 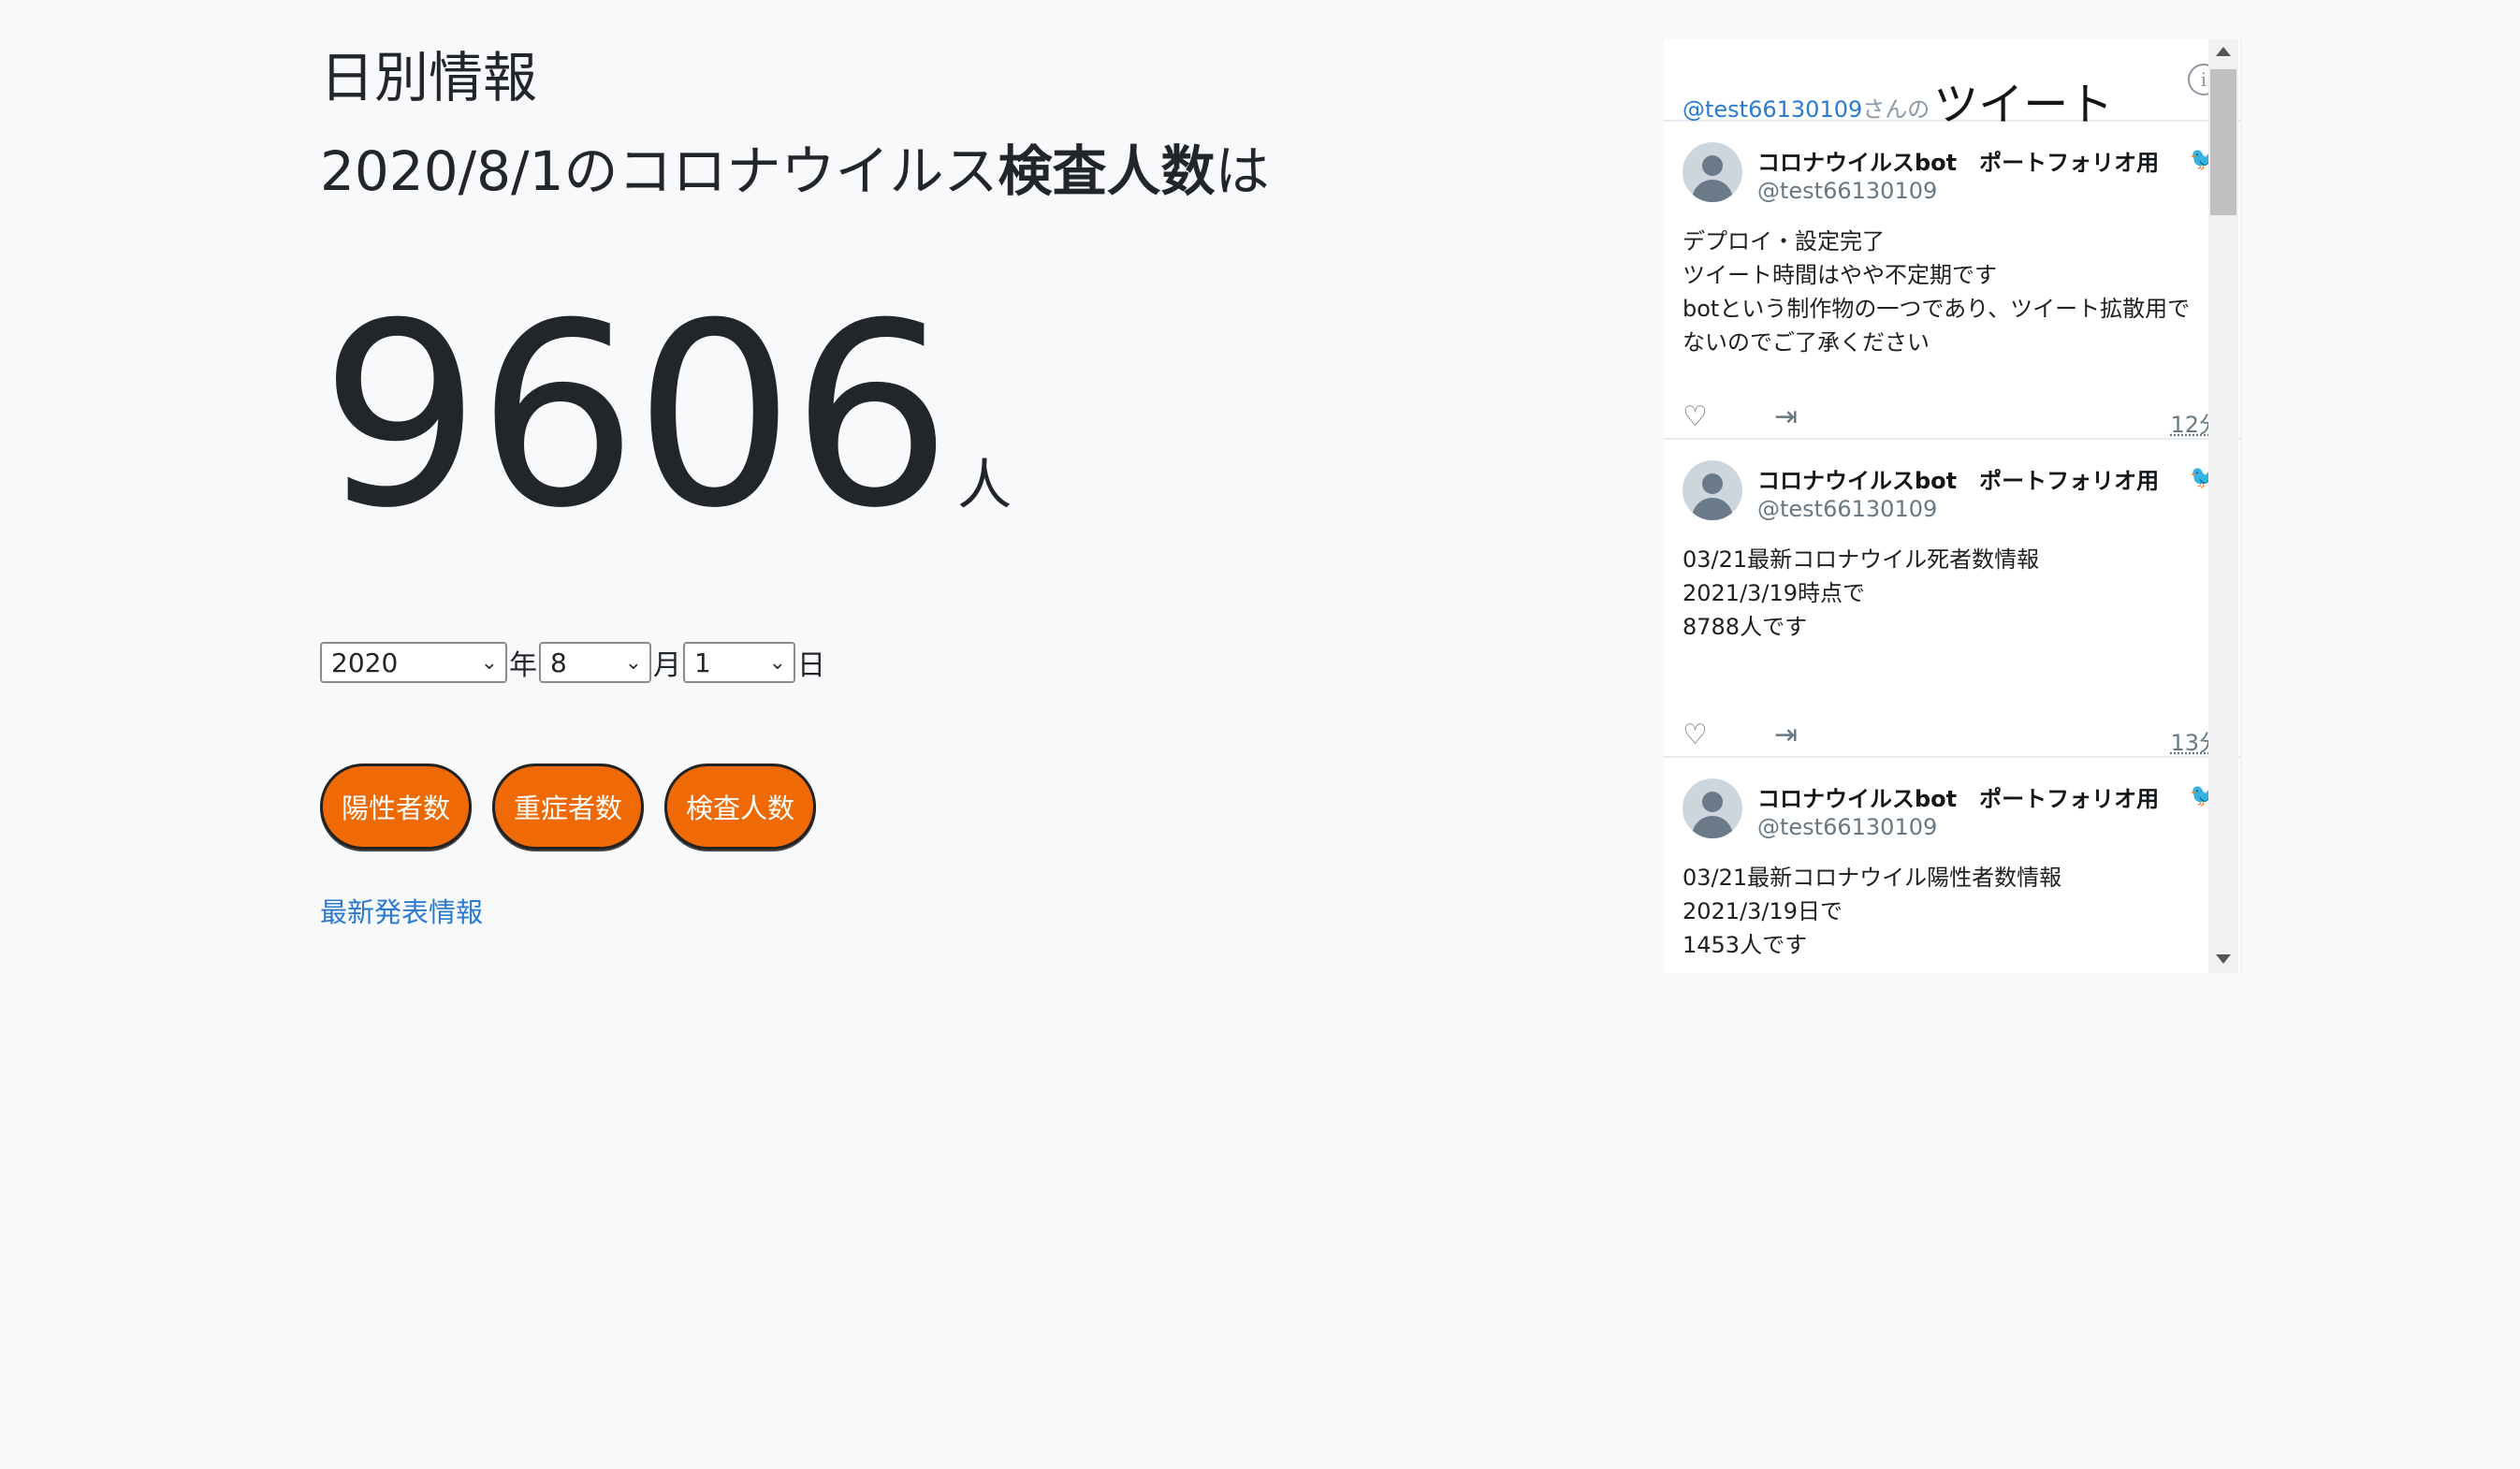 I want to click on page-title: 日別情報, so click(x=429, y=77).